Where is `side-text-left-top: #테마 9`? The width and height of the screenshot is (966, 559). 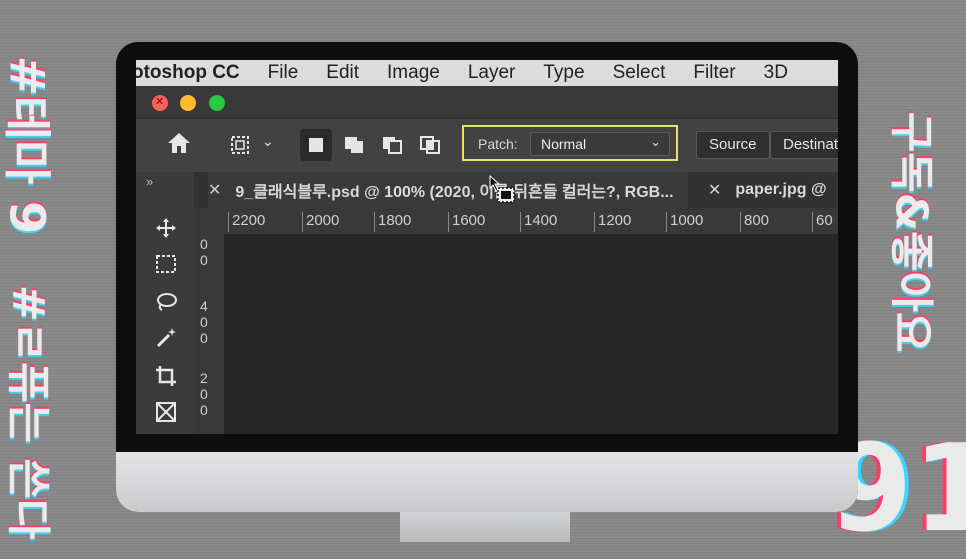 side-text-left-top: #테마 9 is located at coordinates (27, 145).